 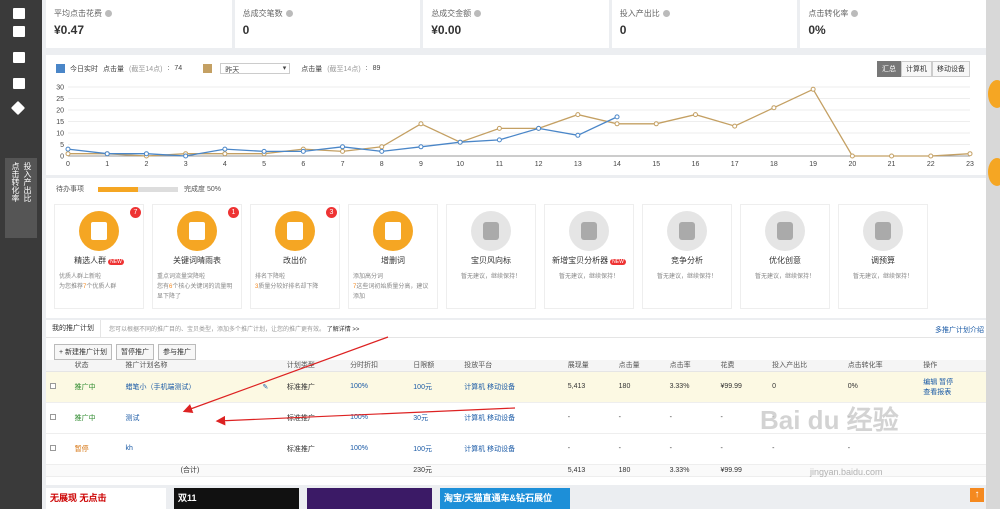 I want to click on ad-banner: 双11, so click(x=236, y=498).